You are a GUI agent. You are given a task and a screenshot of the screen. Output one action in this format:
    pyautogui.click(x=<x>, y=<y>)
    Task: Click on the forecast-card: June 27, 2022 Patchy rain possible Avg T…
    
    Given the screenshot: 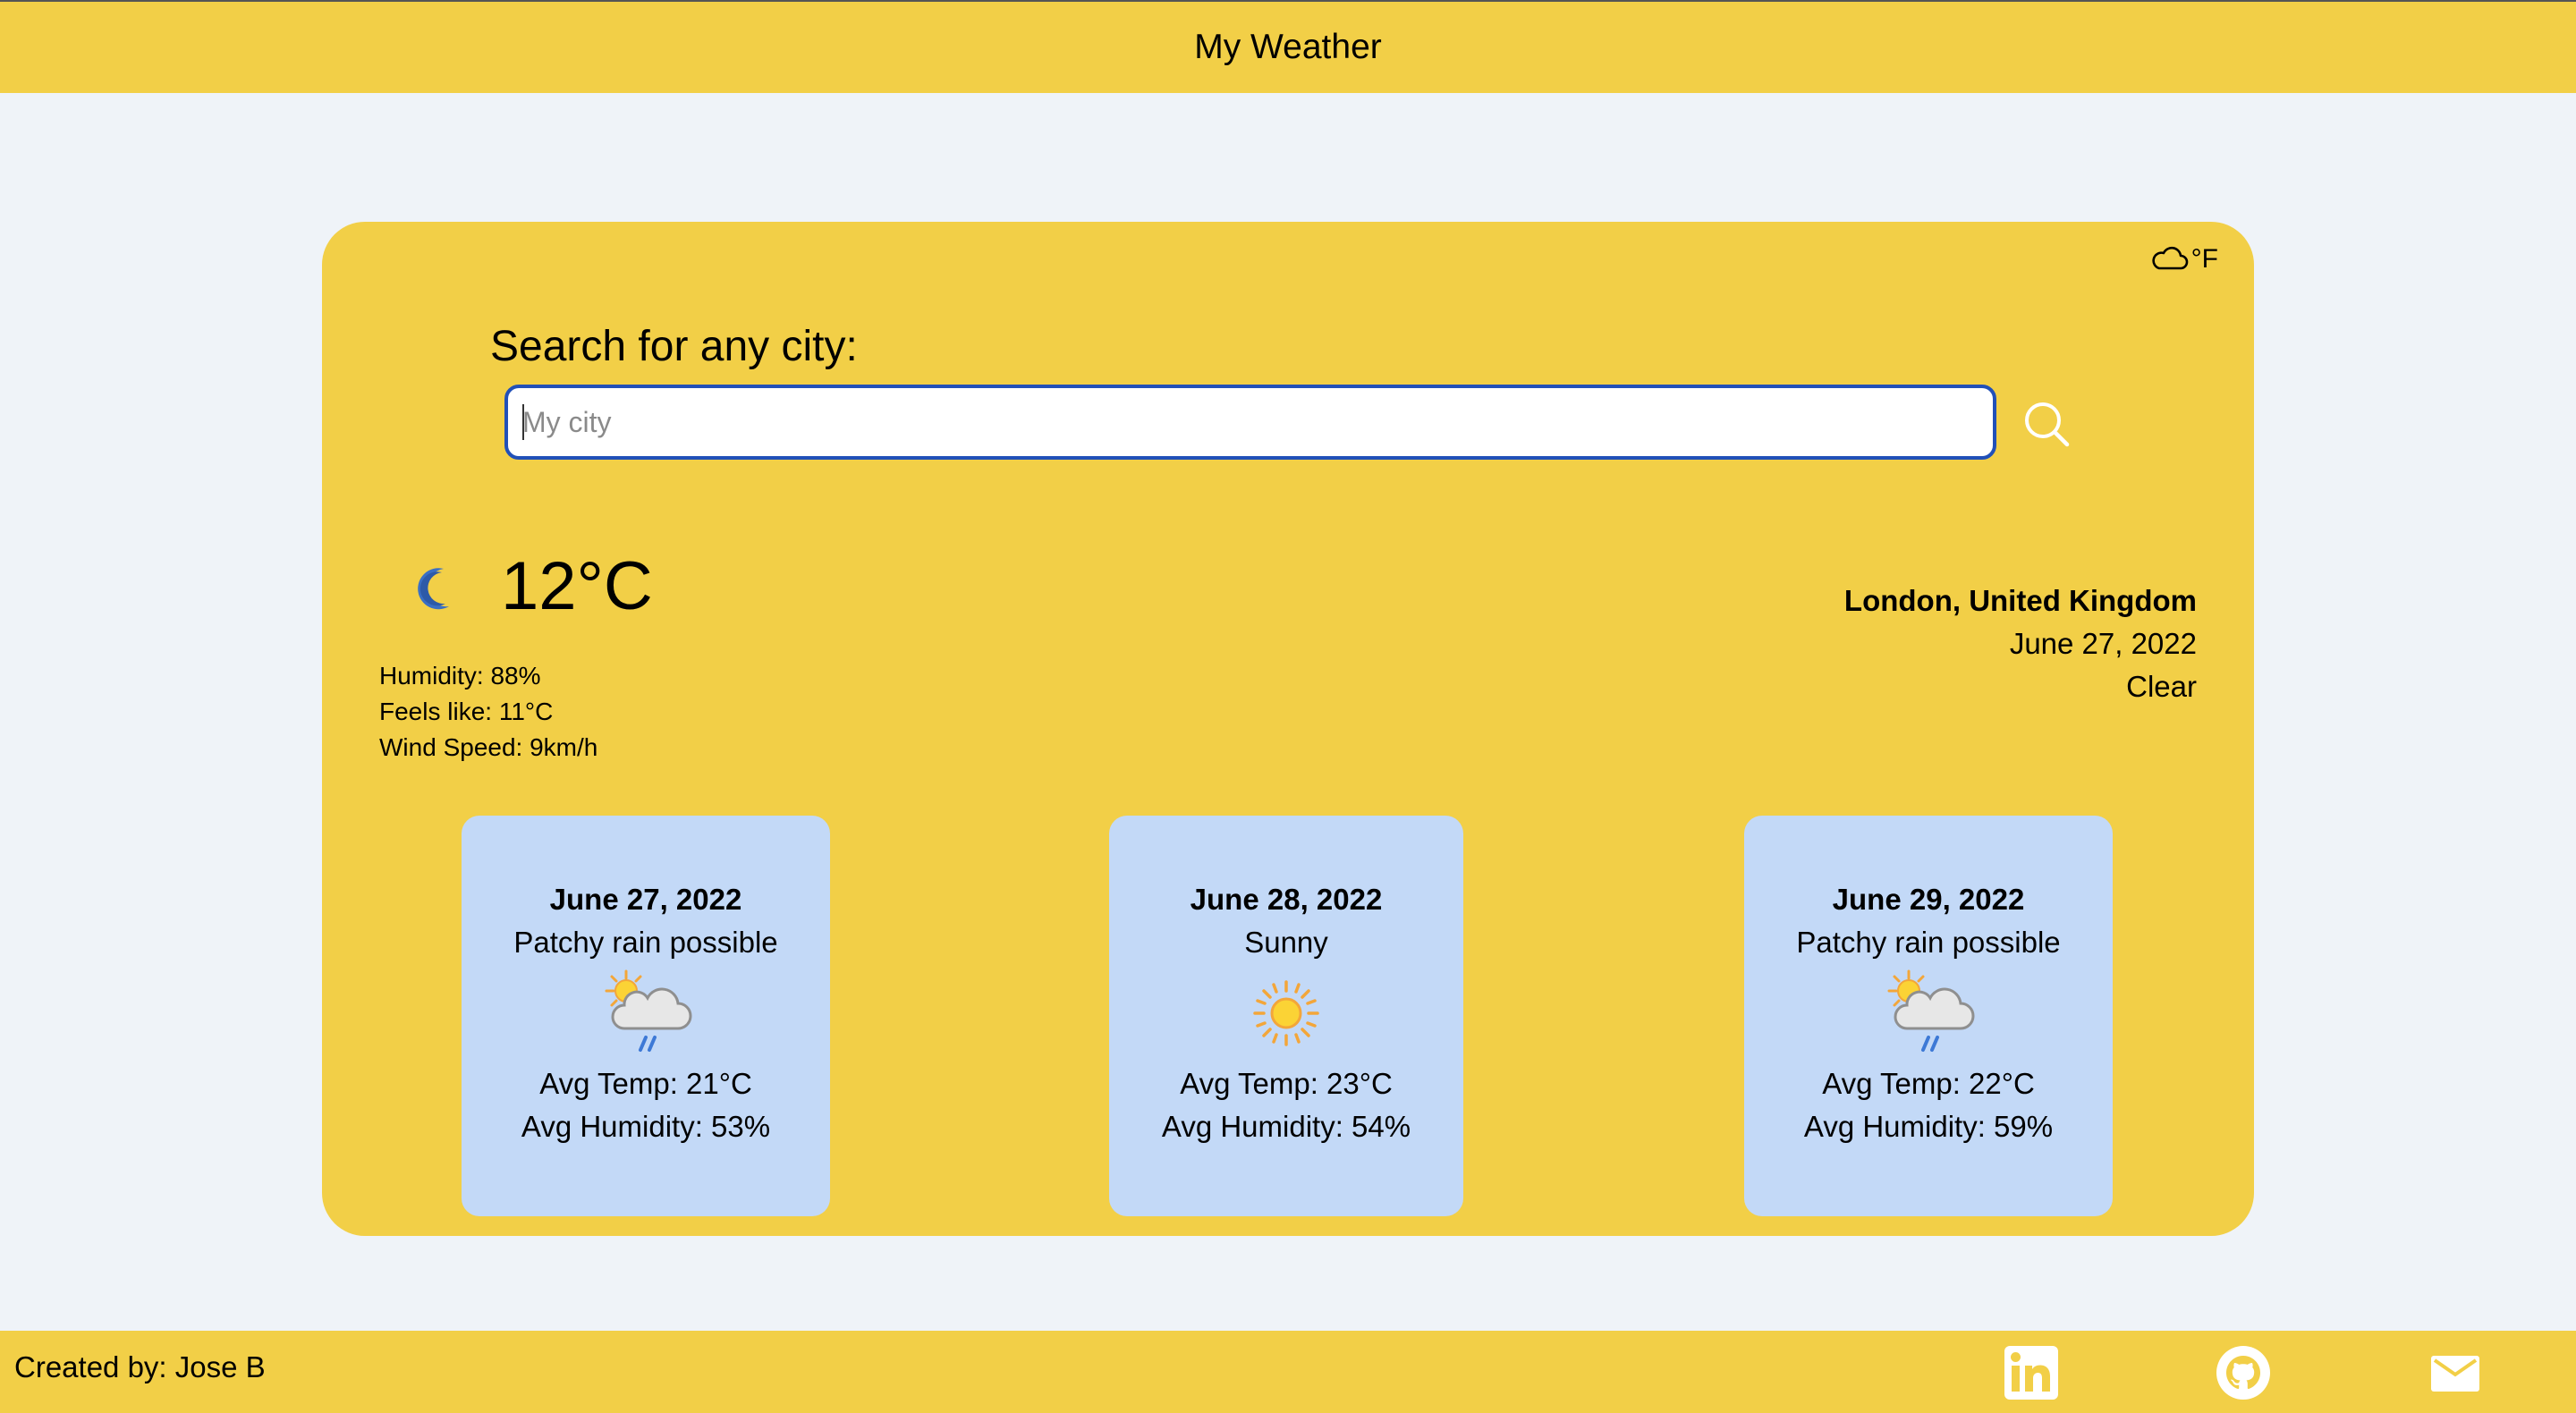 What is the action you would take?
    pyautogui.click(x=646, y=1016)
    